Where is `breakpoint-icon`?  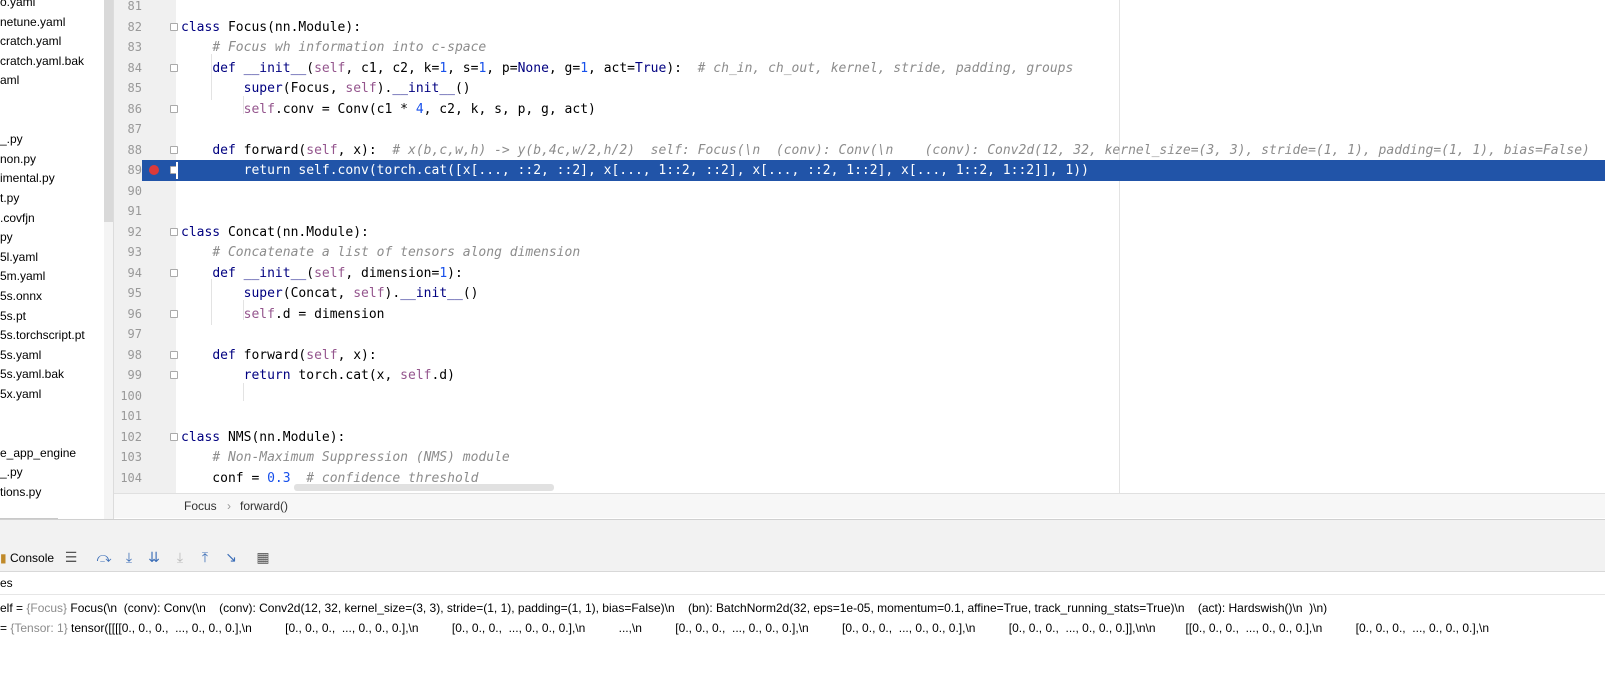
breakpoint-icon is located at coordinates (154, 170).